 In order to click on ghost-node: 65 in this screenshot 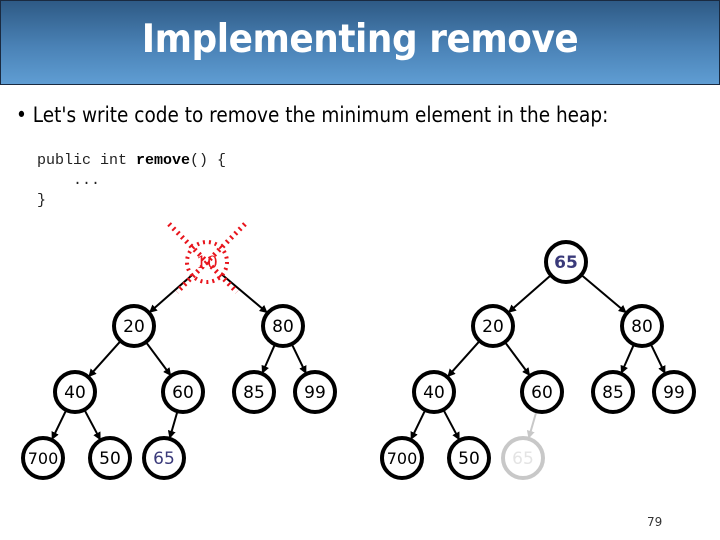, I will do `click(523, 458)`.